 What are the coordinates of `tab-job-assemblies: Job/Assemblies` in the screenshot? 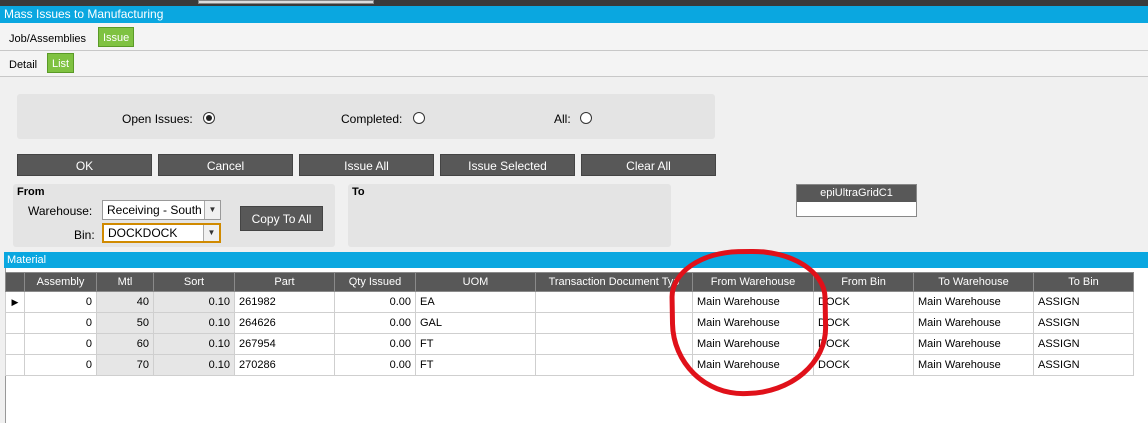 It's located at (47, 39).